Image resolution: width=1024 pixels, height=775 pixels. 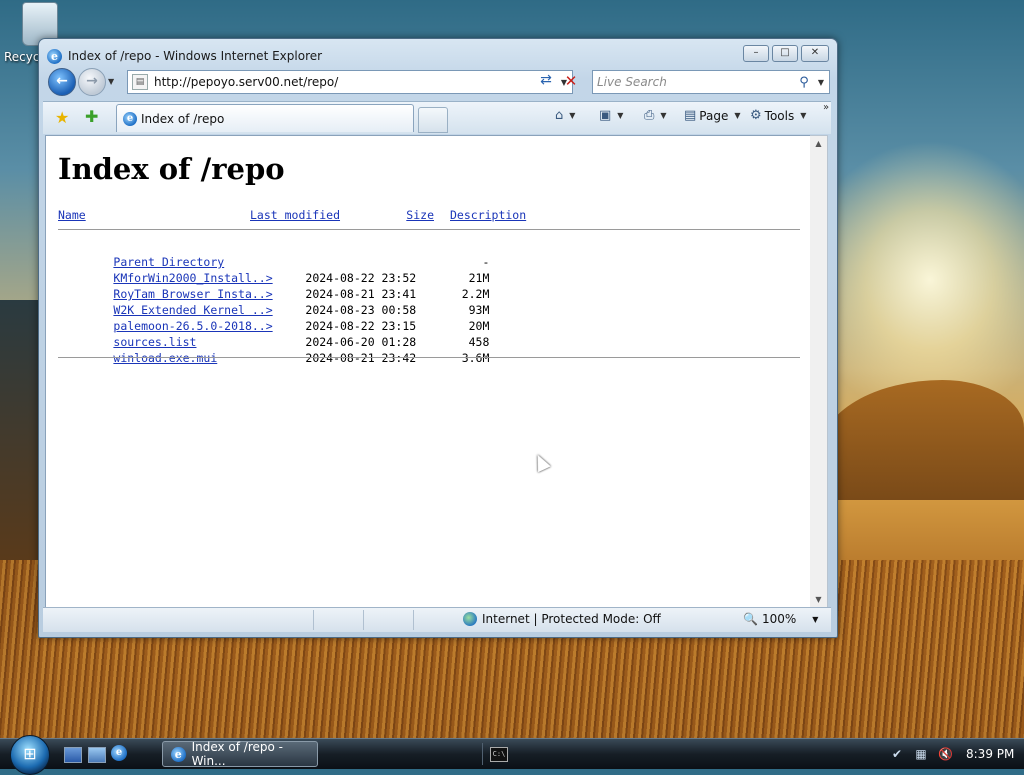 I want to click on security-zone: Internet | Protected Mode: Off, so click(x=562, y=619).